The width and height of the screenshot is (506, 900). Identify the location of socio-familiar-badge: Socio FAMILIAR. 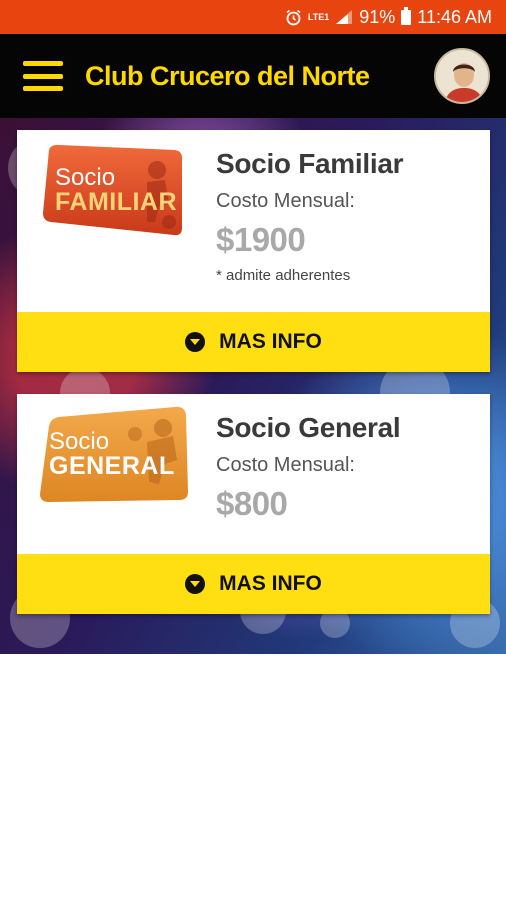
(112, 190).